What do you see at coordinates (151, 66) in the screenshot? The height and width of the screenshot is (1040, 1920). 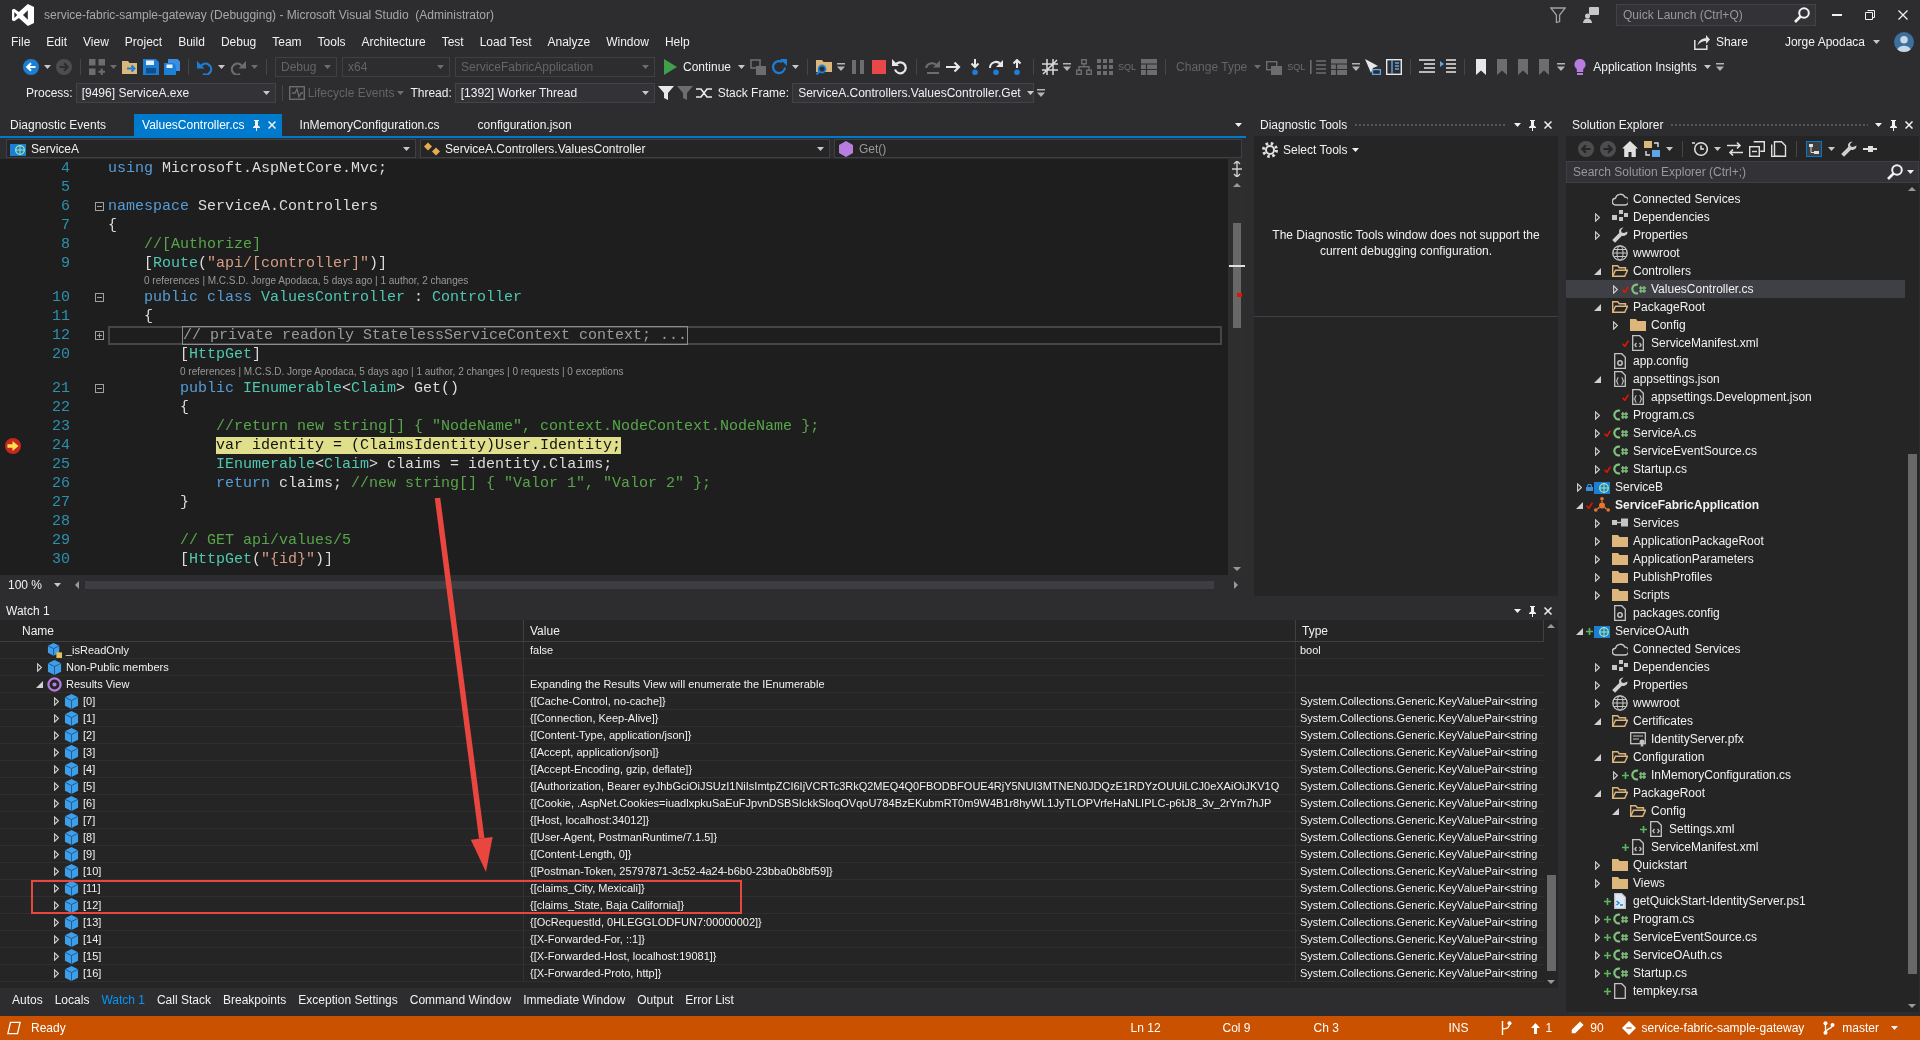 I see `save-icon` at bounding box center [151, 66].